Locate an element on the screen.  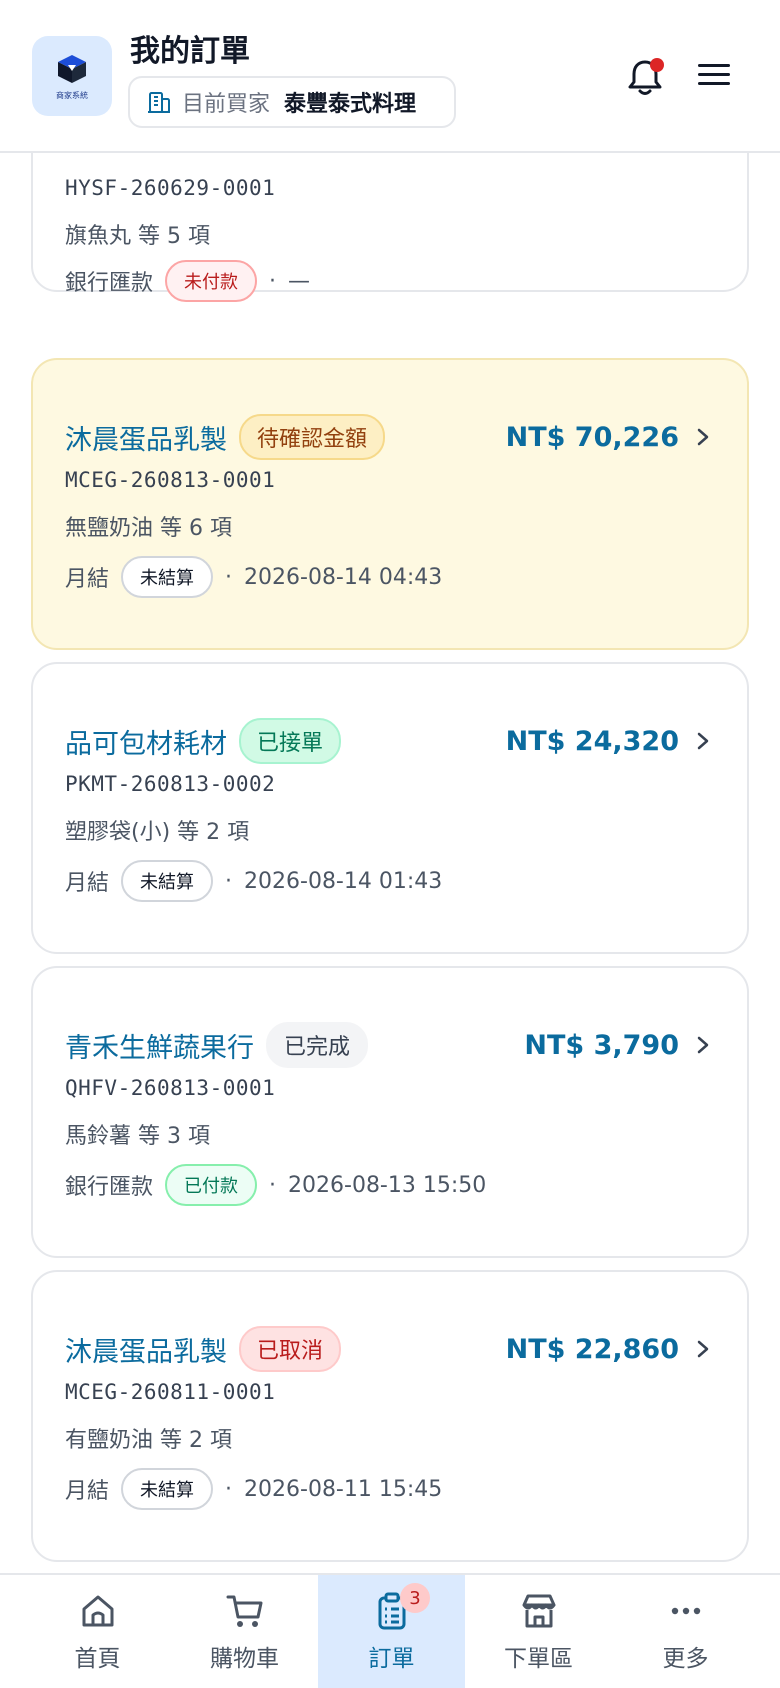
payment-status-badge: 未付款 is located at coordinates (211, 281).